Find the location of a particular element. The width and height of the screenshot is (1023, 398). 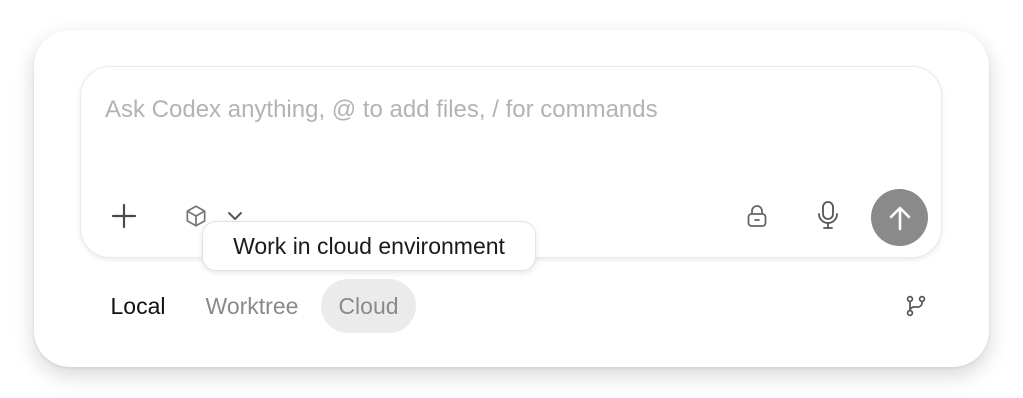

git-branch-icon is located at coordinates (916, 306).